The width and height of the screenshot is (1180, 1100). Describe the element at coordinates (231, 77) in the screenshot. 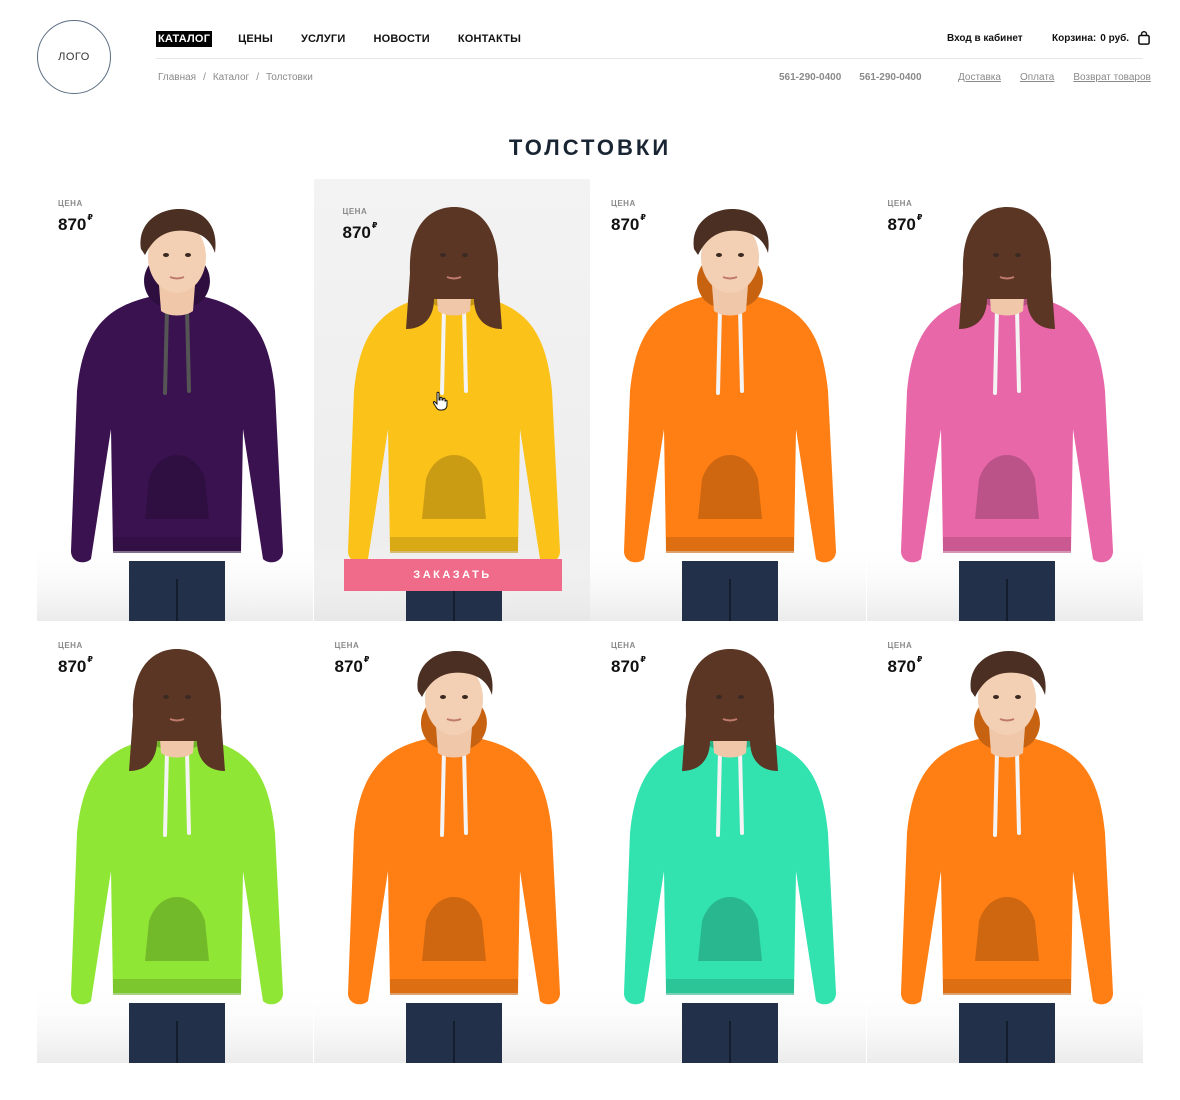

I see `breadcrumb-catalog: Каталог` at that location.